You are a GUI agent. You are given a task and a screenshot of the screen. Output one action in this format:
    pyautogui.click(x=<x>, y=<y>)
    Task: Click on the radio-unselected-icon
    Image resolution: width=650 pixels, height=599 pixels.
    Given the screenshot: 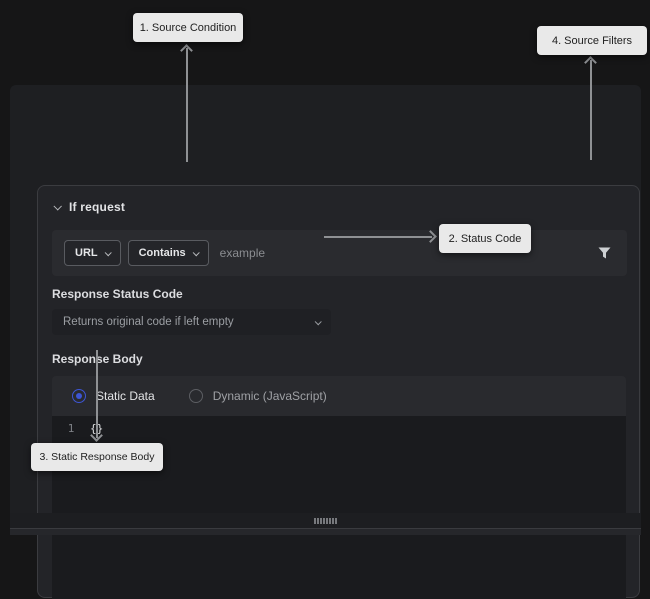 What is the action you would take?
    pyautogui.click(x=195, y=396)
    